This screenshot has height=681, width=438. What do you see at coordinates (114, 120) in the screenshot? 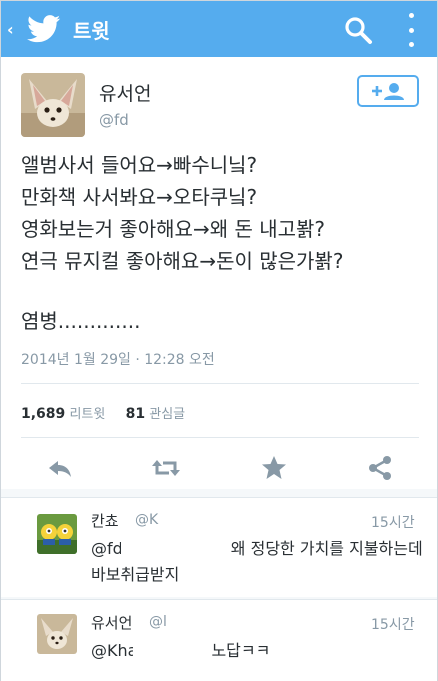
I see `author-handle: @fd` at bounding box center [114, 120].